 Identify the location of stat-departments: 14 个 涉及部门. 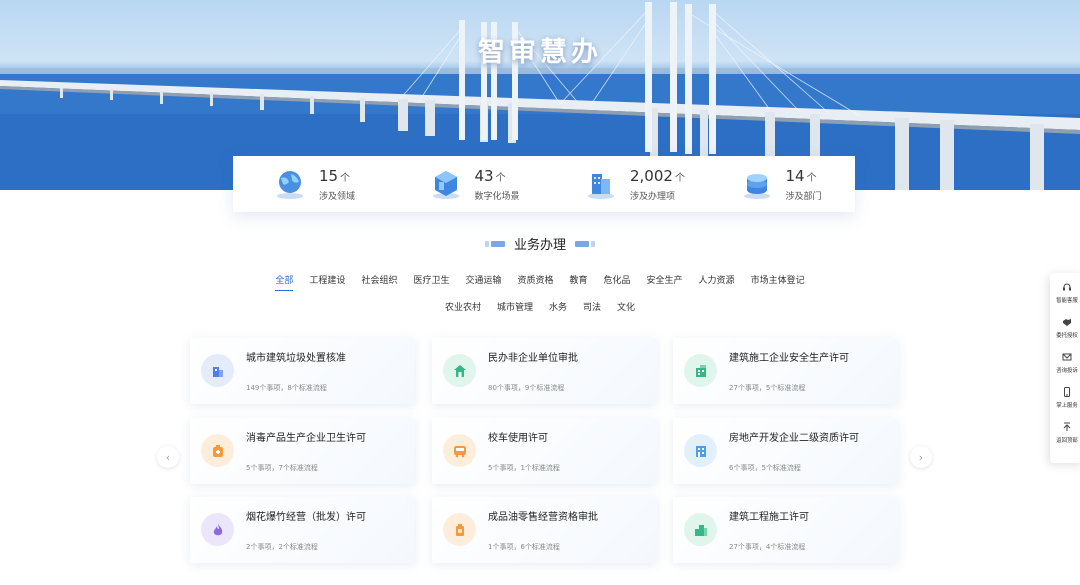
(778, 184).